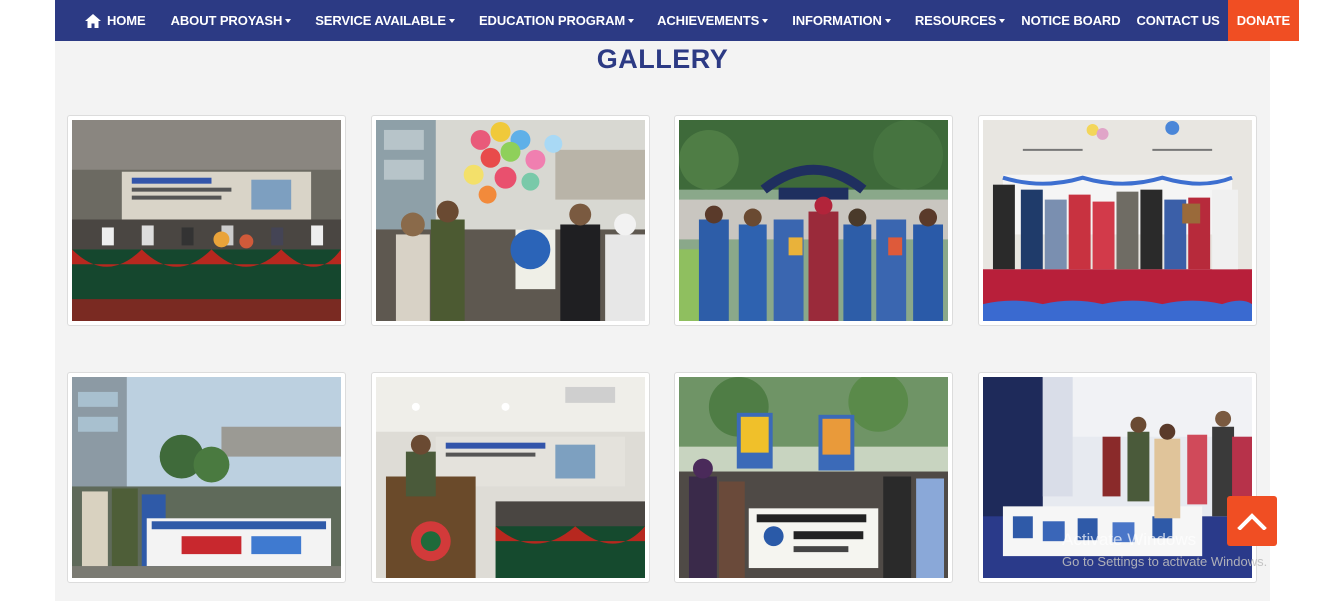 This screenshot has height=601, width=1336. What do you see at coordinates (813, 475) in the screenshot?
I see `photo-banner-group` at bounding box center [813, 475].